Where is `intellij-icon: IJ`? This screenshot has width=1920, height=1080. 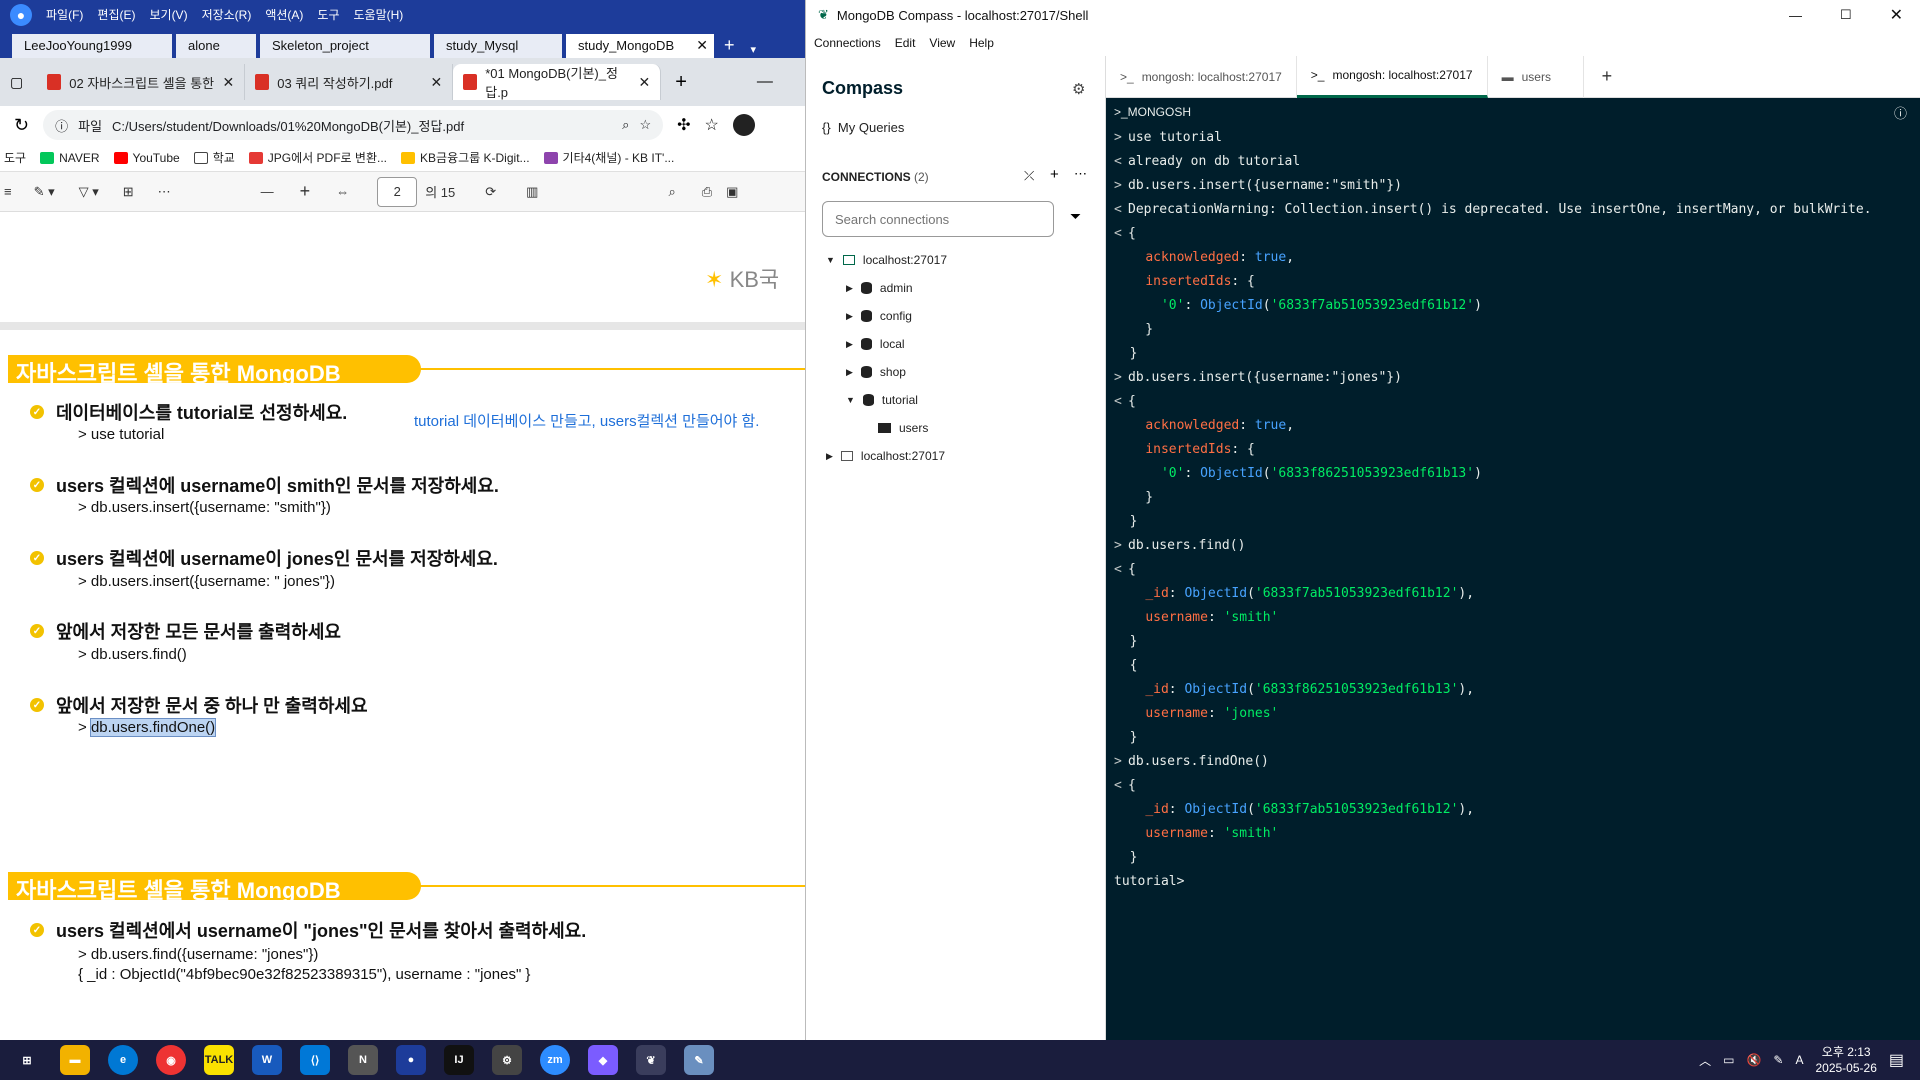
intellij-icon: IJ is located at coordinates (459, 1060).